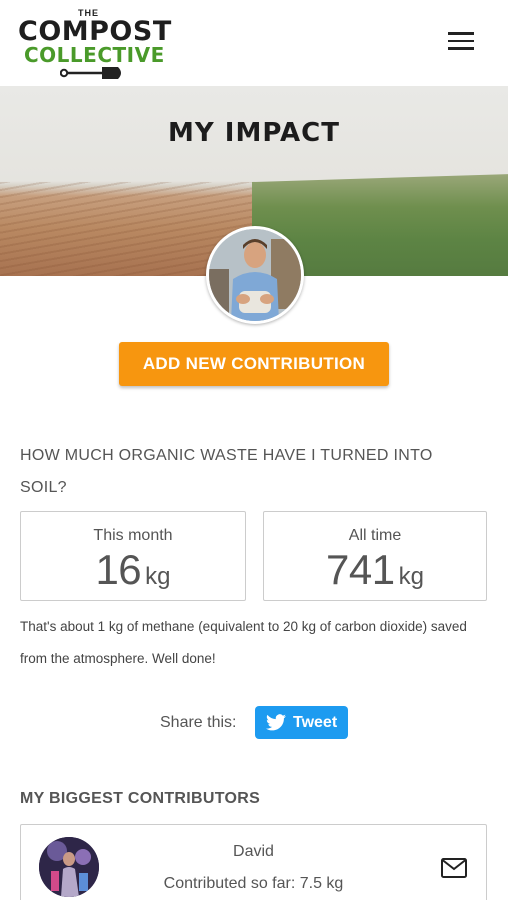  I want to click on contributor-name: David, so click(253, 851).